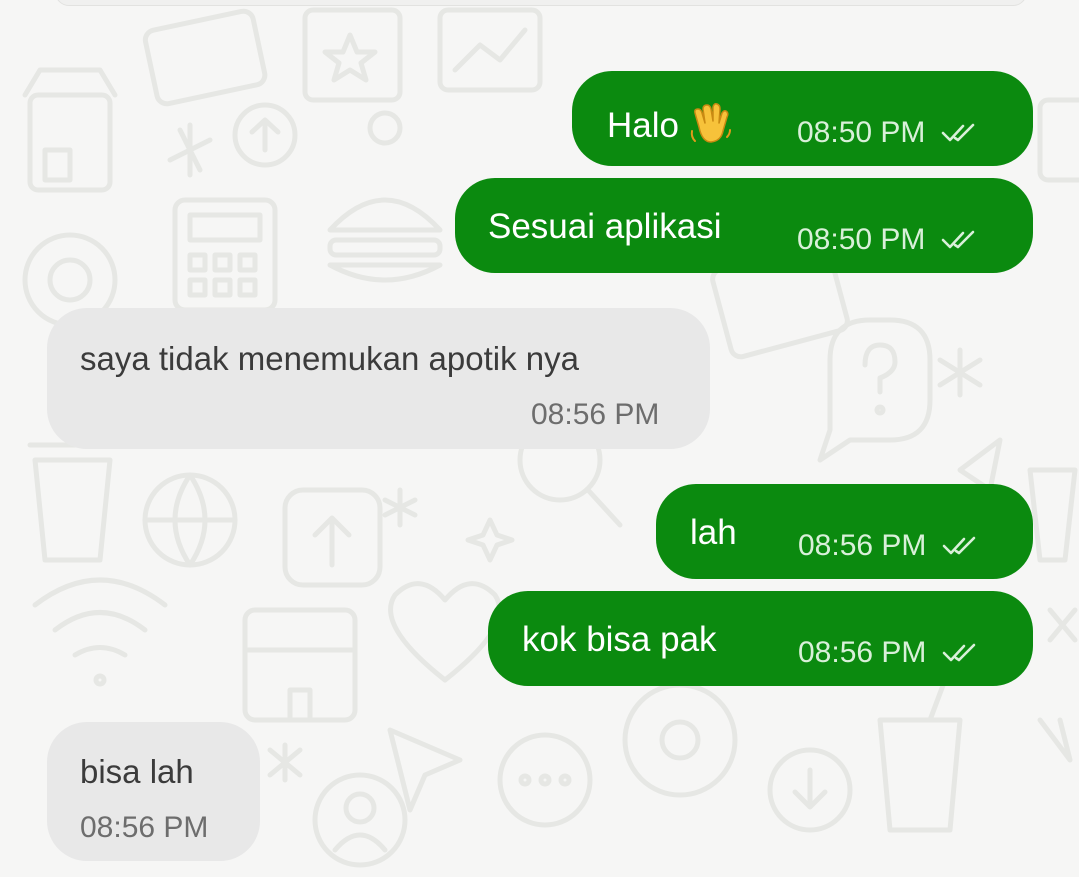 This screenshot has width=1079, height=877. Describe the element at coordinates (378, 378) in the screenshot. I see `incoming-message: saya tidak menemukan apotik nya 08:56 PM` at that location.